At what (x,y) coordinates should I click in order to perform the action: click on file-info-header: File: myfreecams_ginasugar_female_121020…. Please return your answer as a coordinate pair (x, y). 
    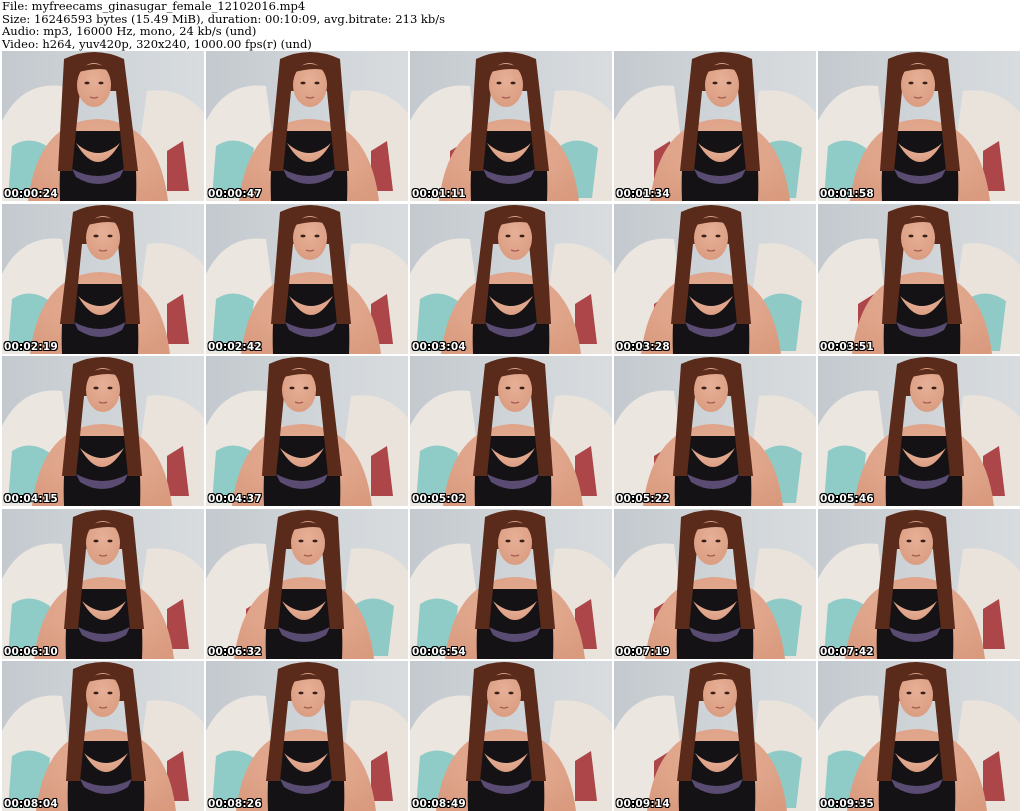
    Looking at the image, I should click on (512, 25).